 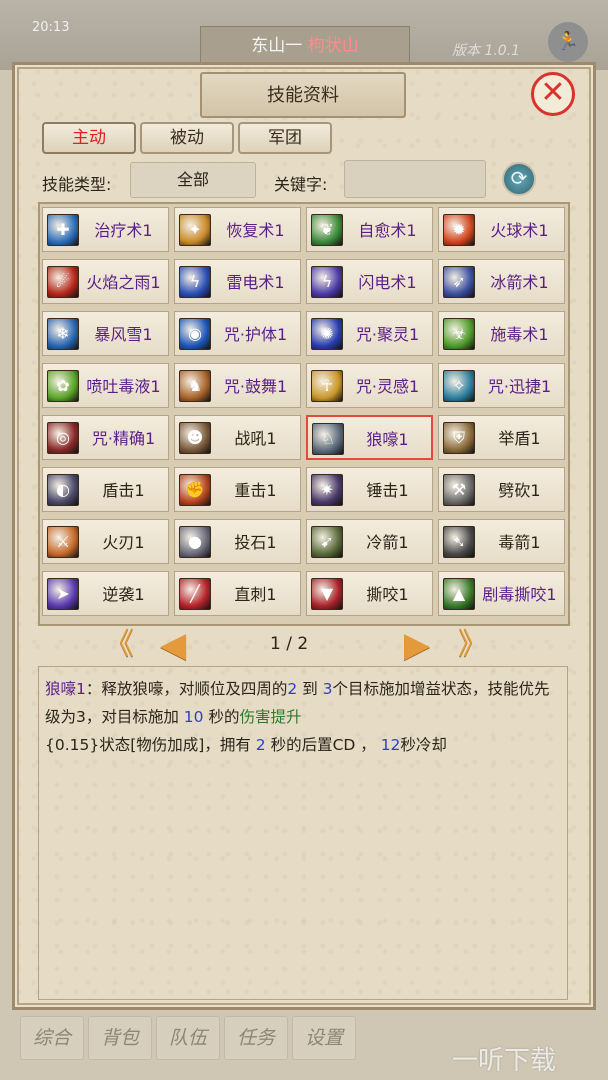 I want to click on desc-text: ：释放狼嚎，对顺位及四周的, so click(x=186, y=689).